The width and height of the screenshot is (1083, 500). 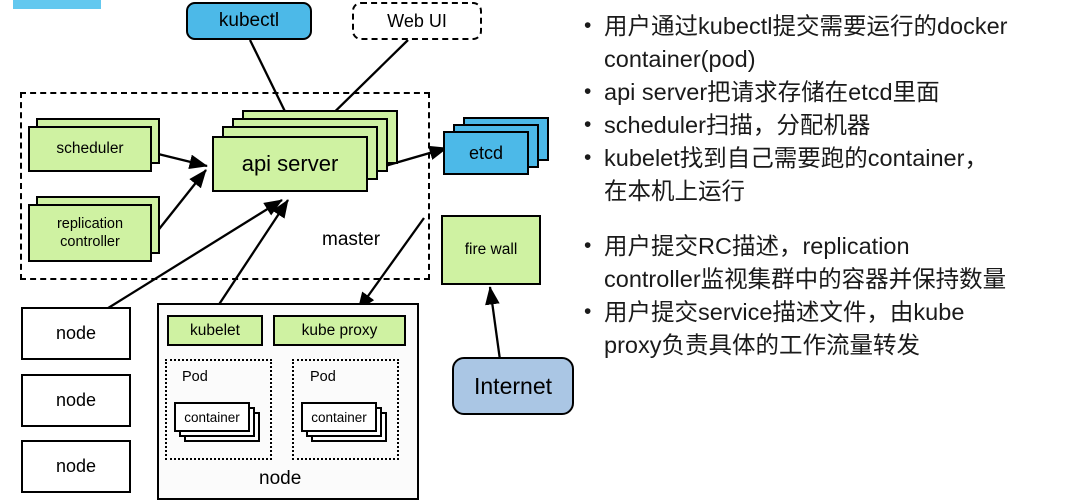 I want to click on fire-wall-box: fire wall, so click(x=491, y=250).